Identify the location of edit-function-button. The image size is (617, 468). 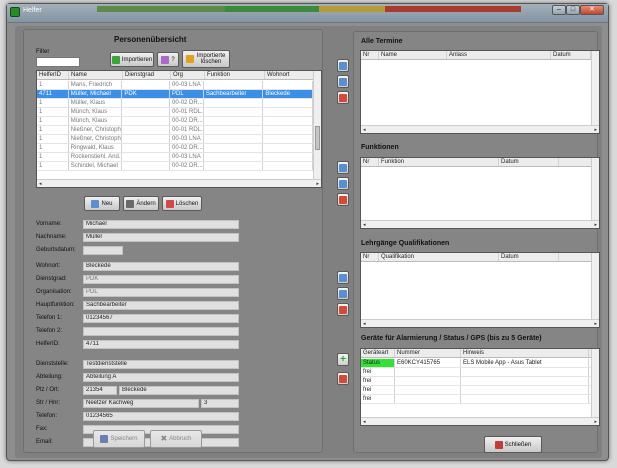
(343, 183).